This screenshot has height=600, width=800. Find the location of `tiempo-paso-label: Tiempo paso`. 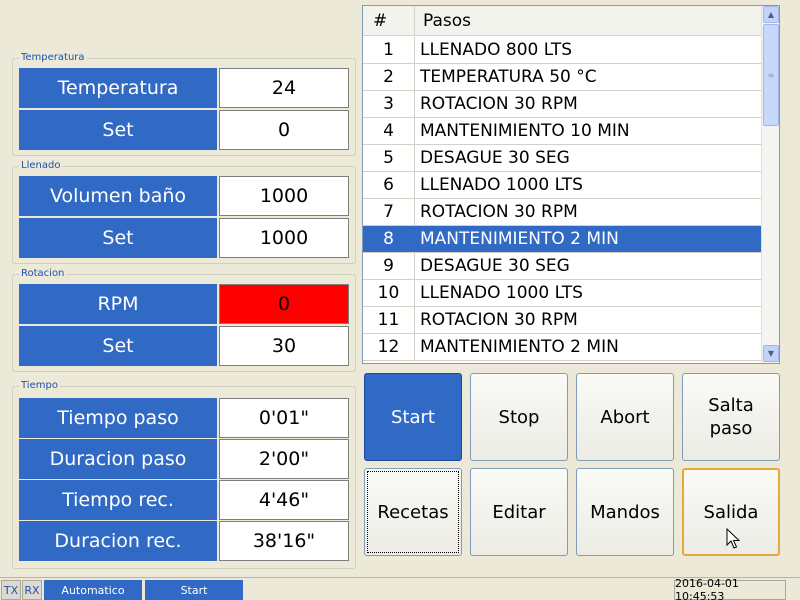

tiempo-paso-label: Tiempo paso is located at coordinates (118, 418).